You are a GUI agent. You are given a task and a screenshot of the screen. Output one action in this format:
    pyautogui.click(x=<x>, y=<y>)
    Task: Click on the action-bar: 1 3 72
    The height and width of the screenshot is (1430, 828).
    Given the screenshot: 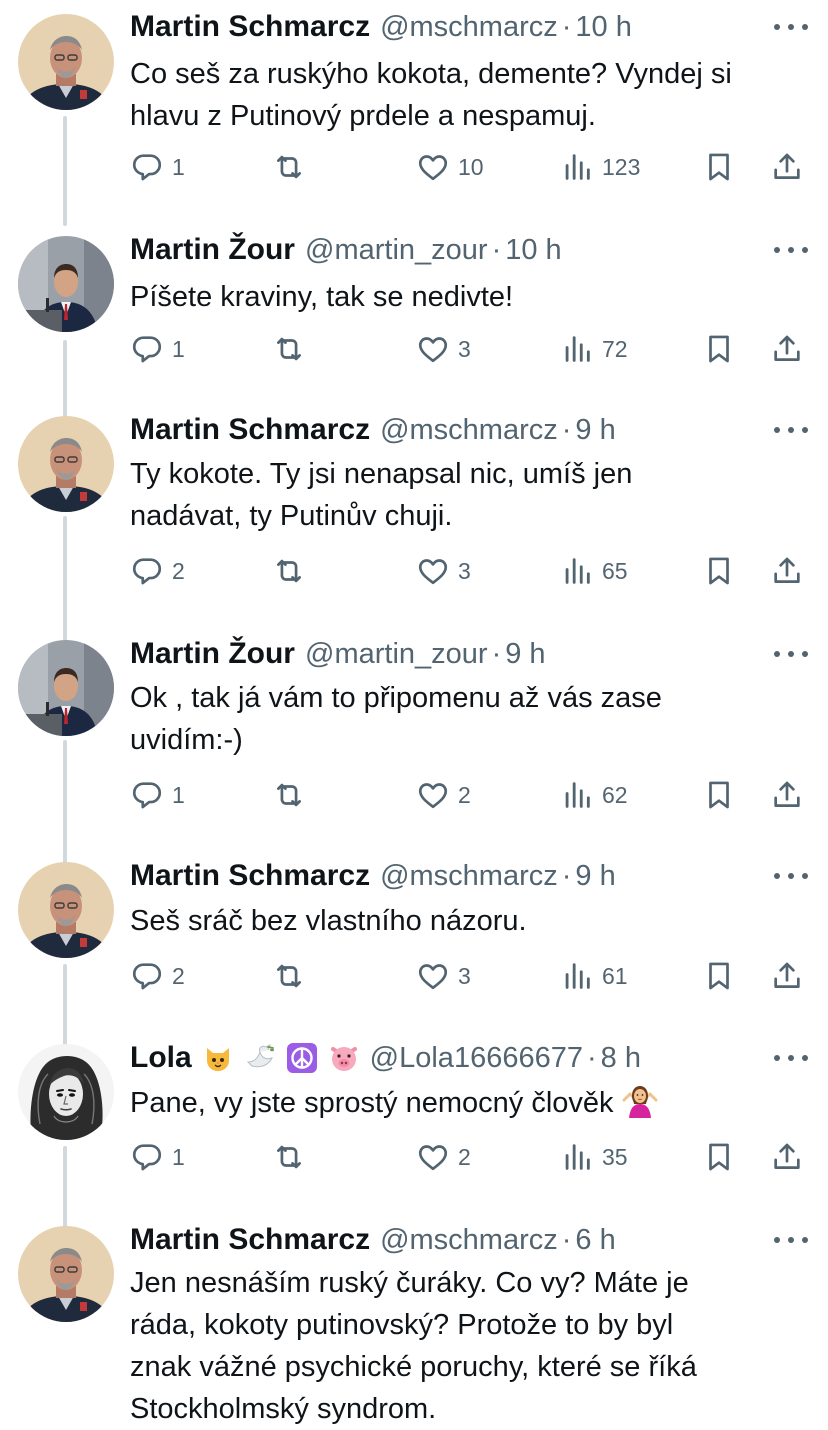 What is the action you would take?
    pyautogui.click(x=469, y=349)
    